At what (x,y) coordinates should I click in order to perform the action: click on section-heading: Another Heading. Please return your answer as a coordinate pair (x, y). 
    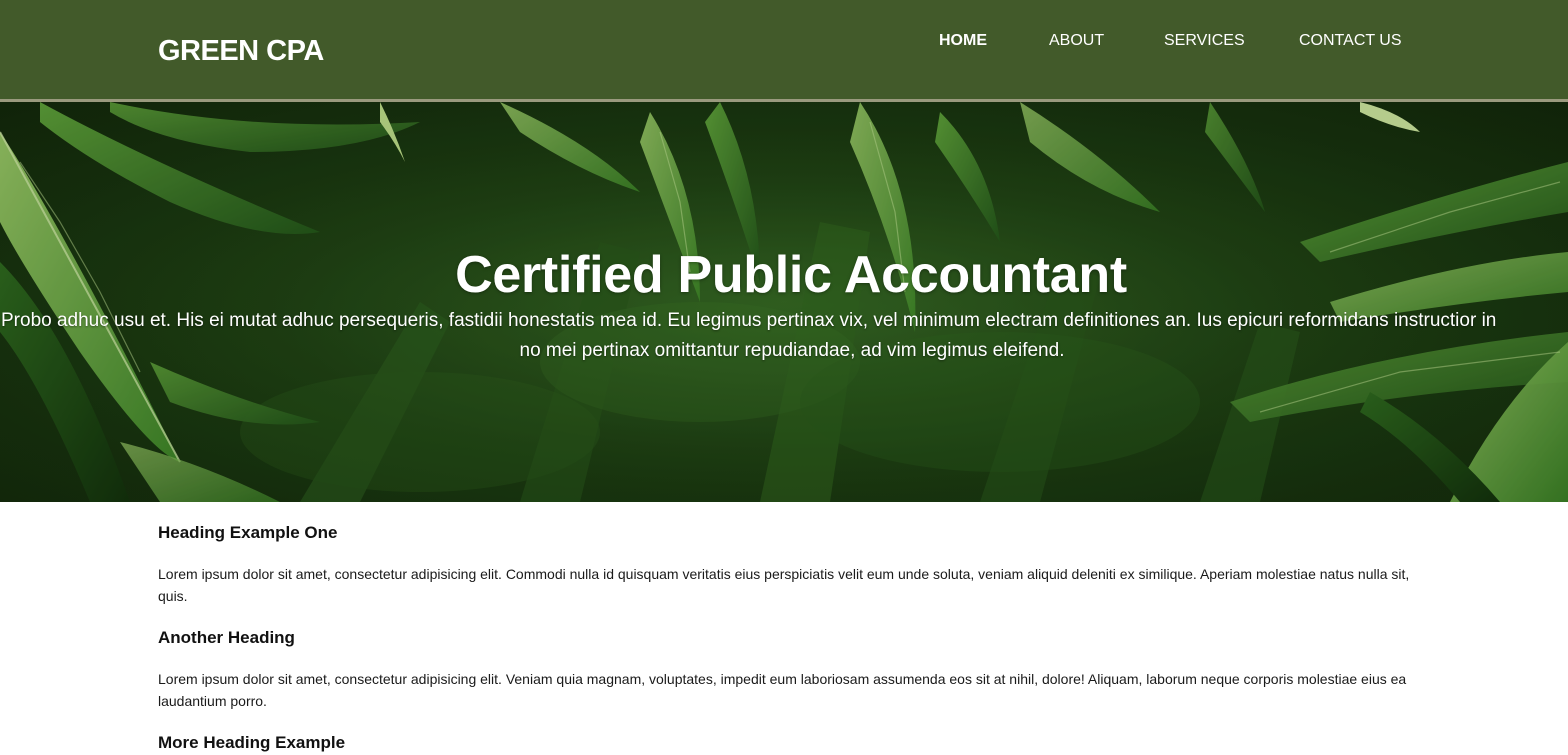
    Looking at the image, I should click on (226, 637).